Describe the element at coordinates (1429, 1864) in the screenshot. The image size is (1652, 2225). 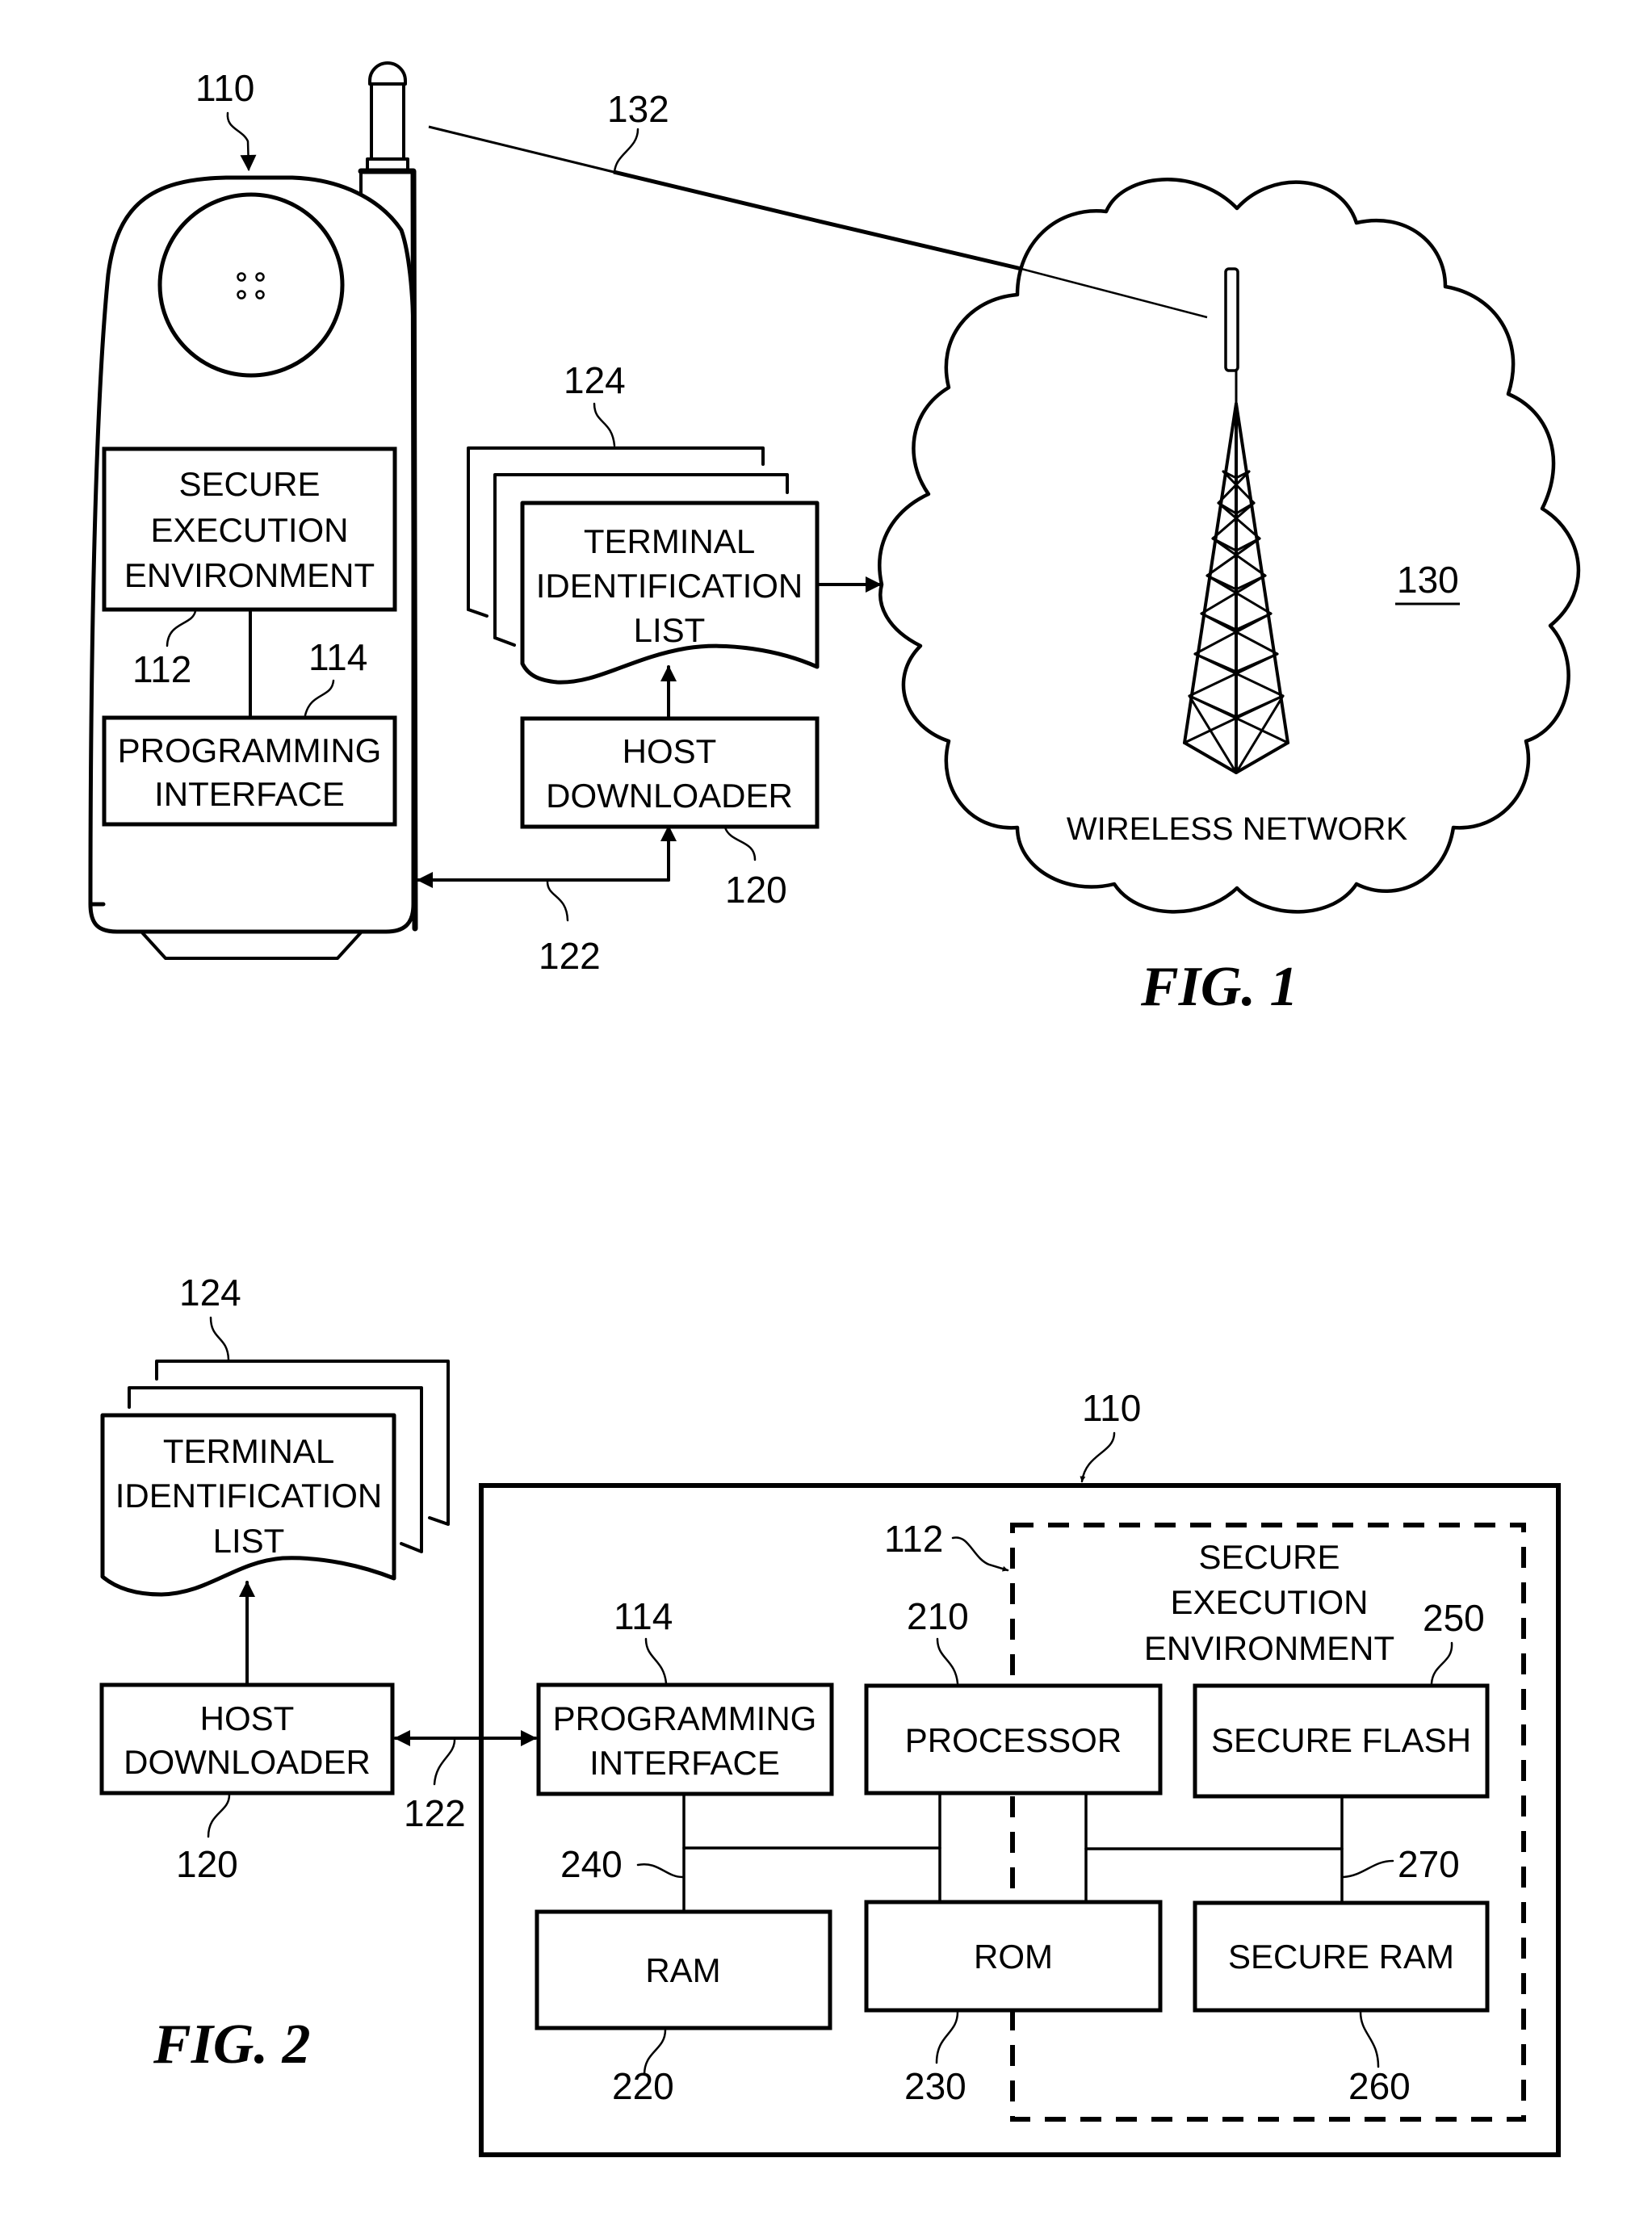
I see `ref-270: 270` at that location.